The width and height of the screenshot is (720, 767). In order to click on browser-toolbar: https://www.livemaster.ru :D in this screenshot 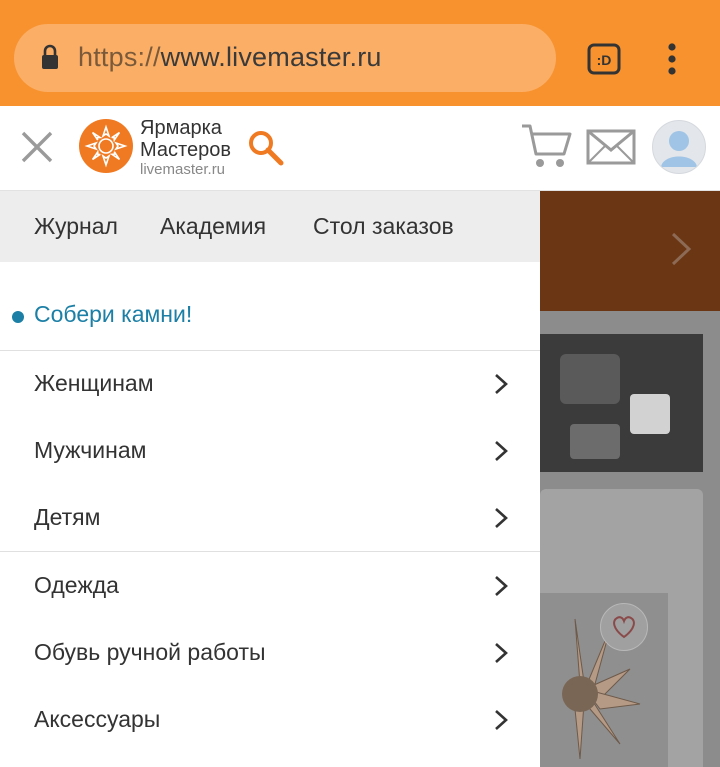, I will do `click(360, 53)`.